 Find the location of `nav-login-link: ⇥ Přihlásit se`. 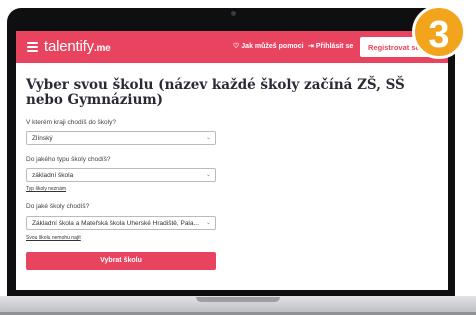

nav-login-link: ⇥ Přihlásit se is located at coordinates (330, 46).